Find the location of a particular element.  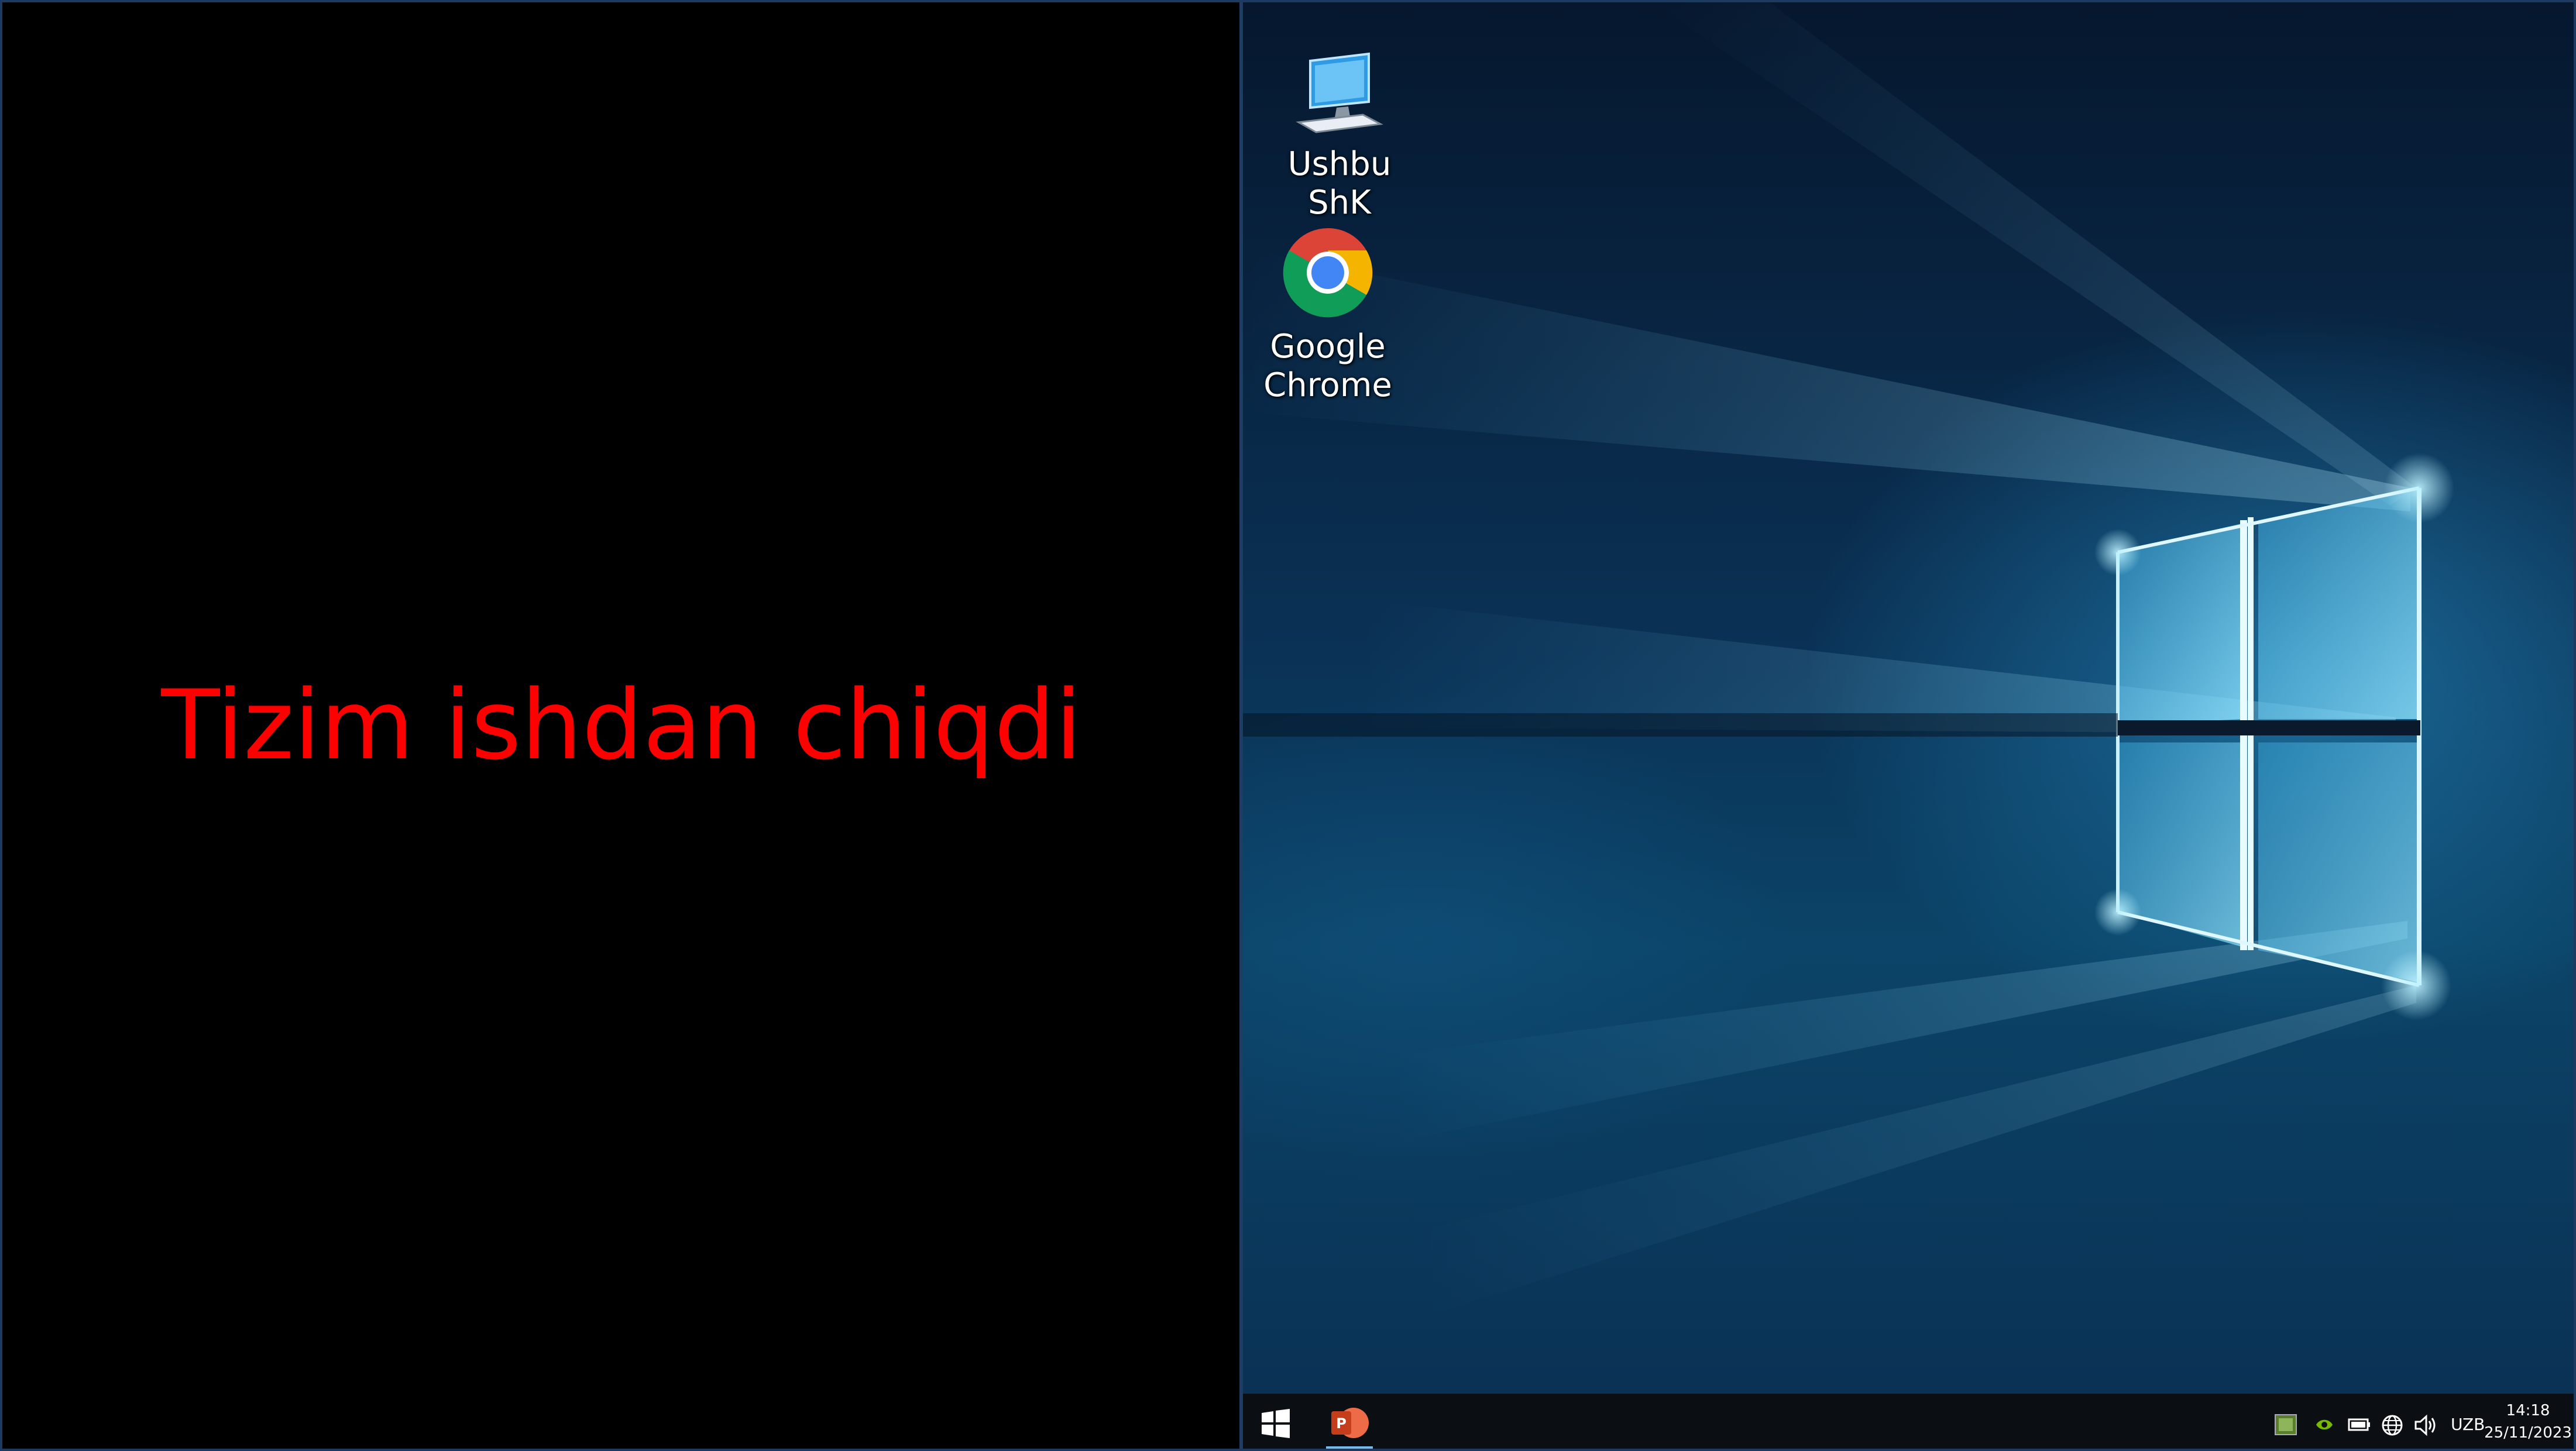

desktop-icon-google-chrome: Google Chrome is located at coordinates (1328, 315).